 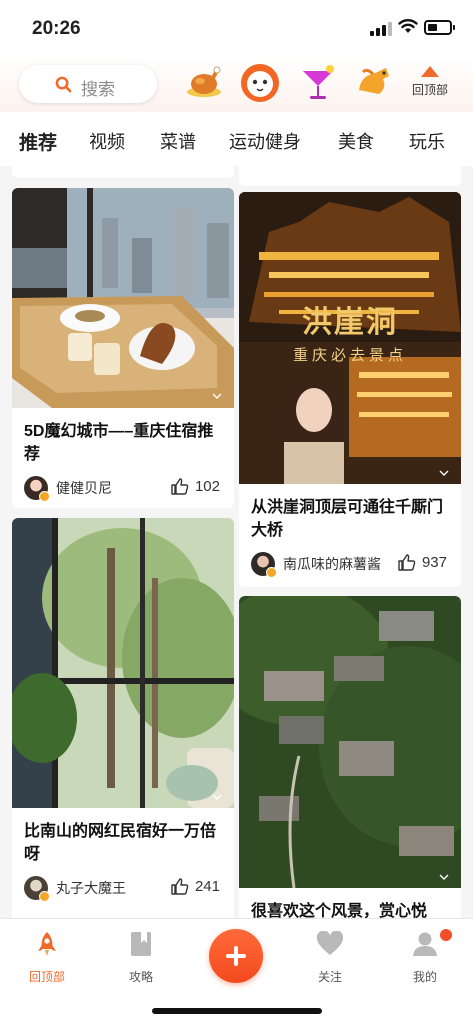 What do you see at coordinates (38, 142) in the screenshot?
I see `tab-recommend: 推荐` at bounding box center [38, 142].